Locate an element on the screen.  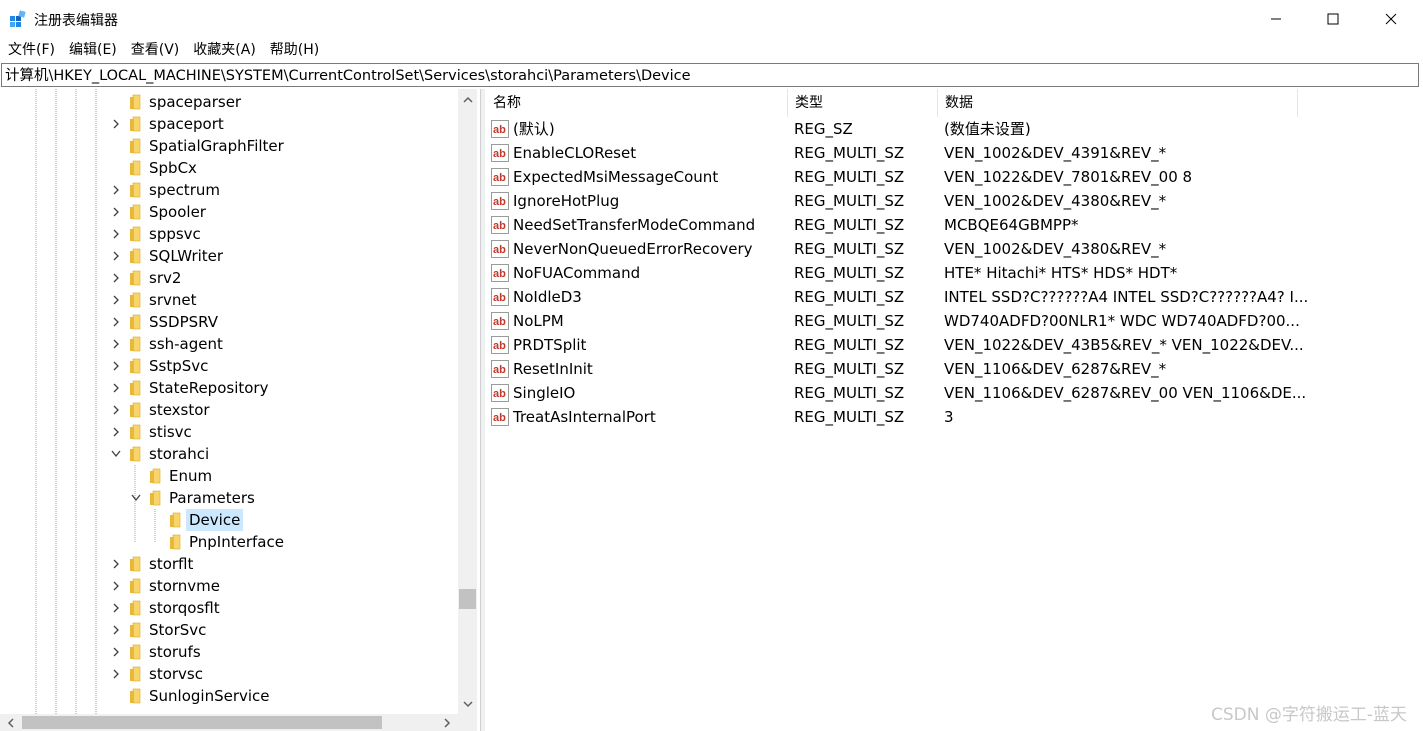
tree-node: Spooler is located at coordinates (230, 212).